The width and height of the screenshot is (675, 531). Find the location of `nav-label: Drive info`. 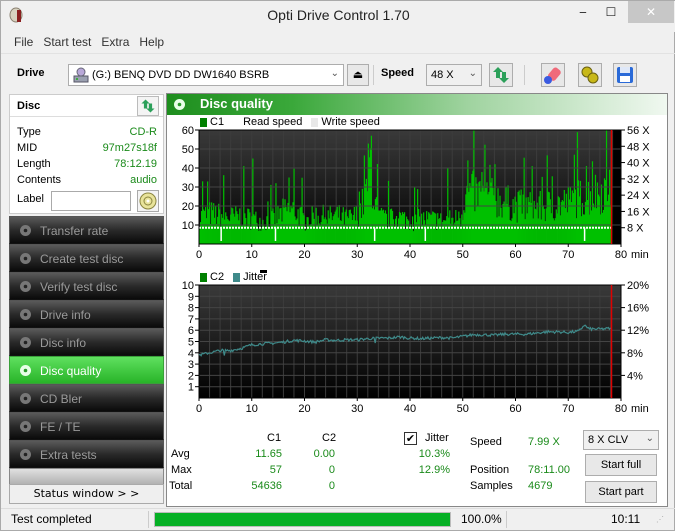

nav-label: Drive info is located at coordinates (65, 315).